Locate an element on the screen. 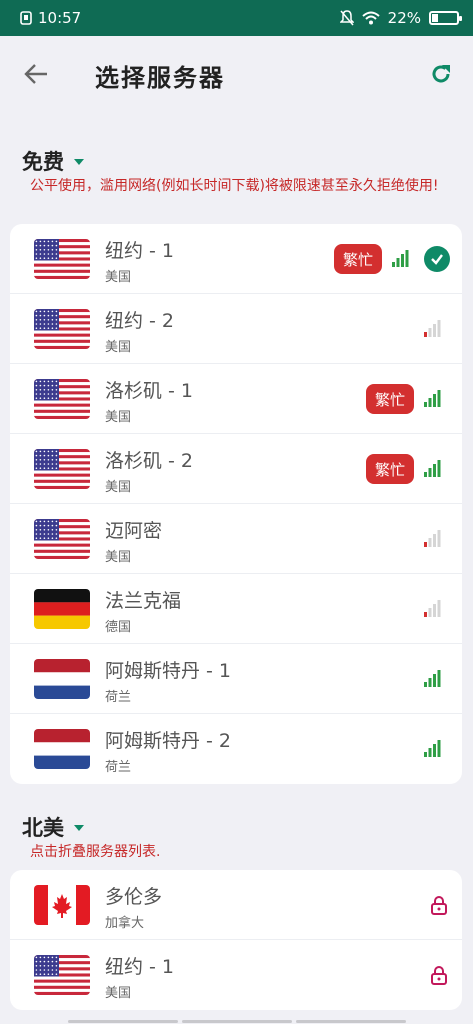 The image size is (473, 1024). section-header-free: 免费 is located at coordinates (53, 161).